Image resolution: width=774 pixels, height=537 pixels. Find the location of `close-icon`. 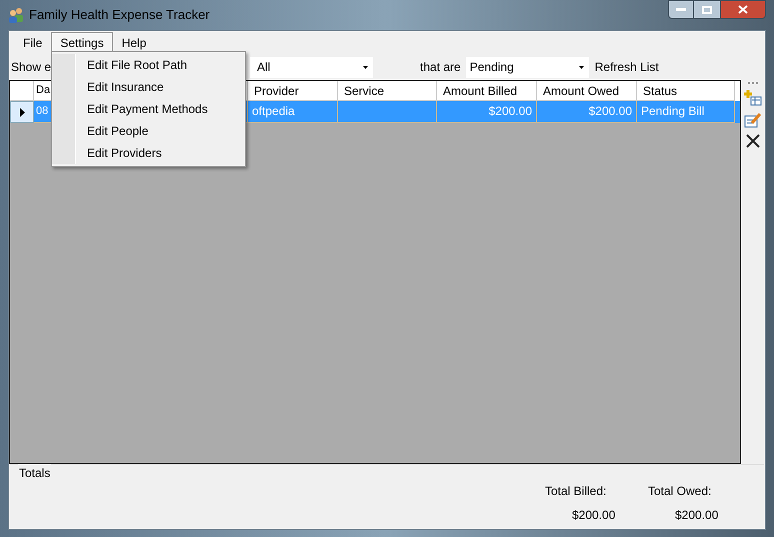

close-icon is located at coordinates (743, 9).